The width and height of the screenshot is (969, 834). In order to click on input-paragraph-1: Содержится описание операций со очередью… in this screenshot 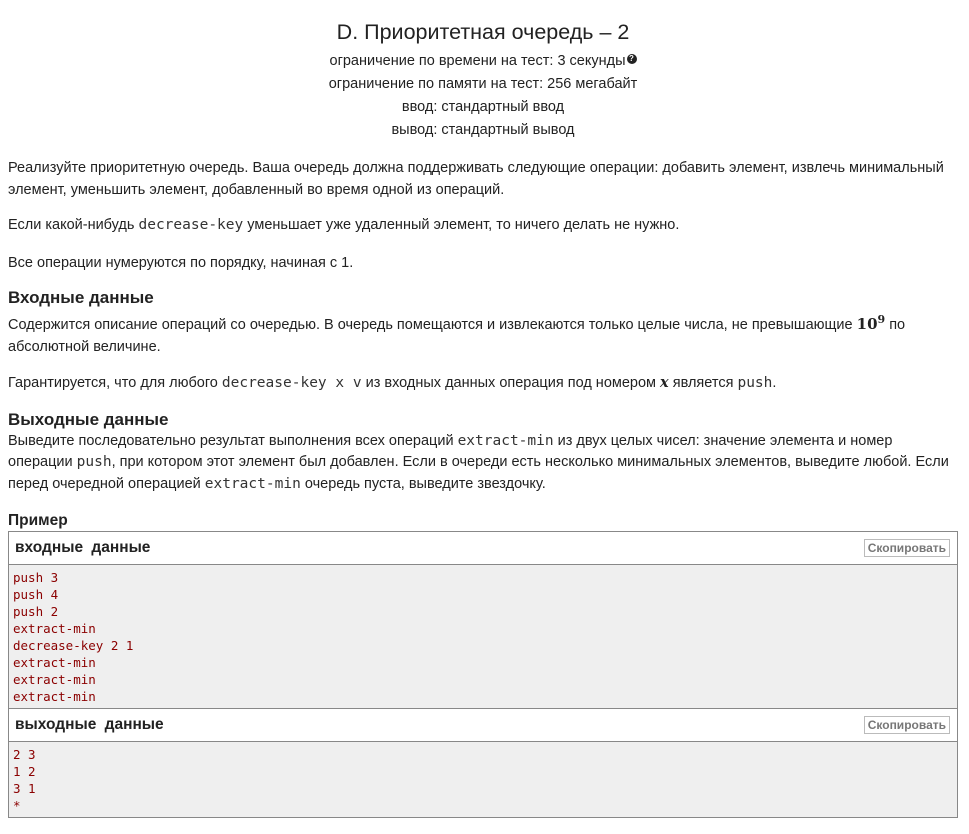, I will do `click(483, 333)`.